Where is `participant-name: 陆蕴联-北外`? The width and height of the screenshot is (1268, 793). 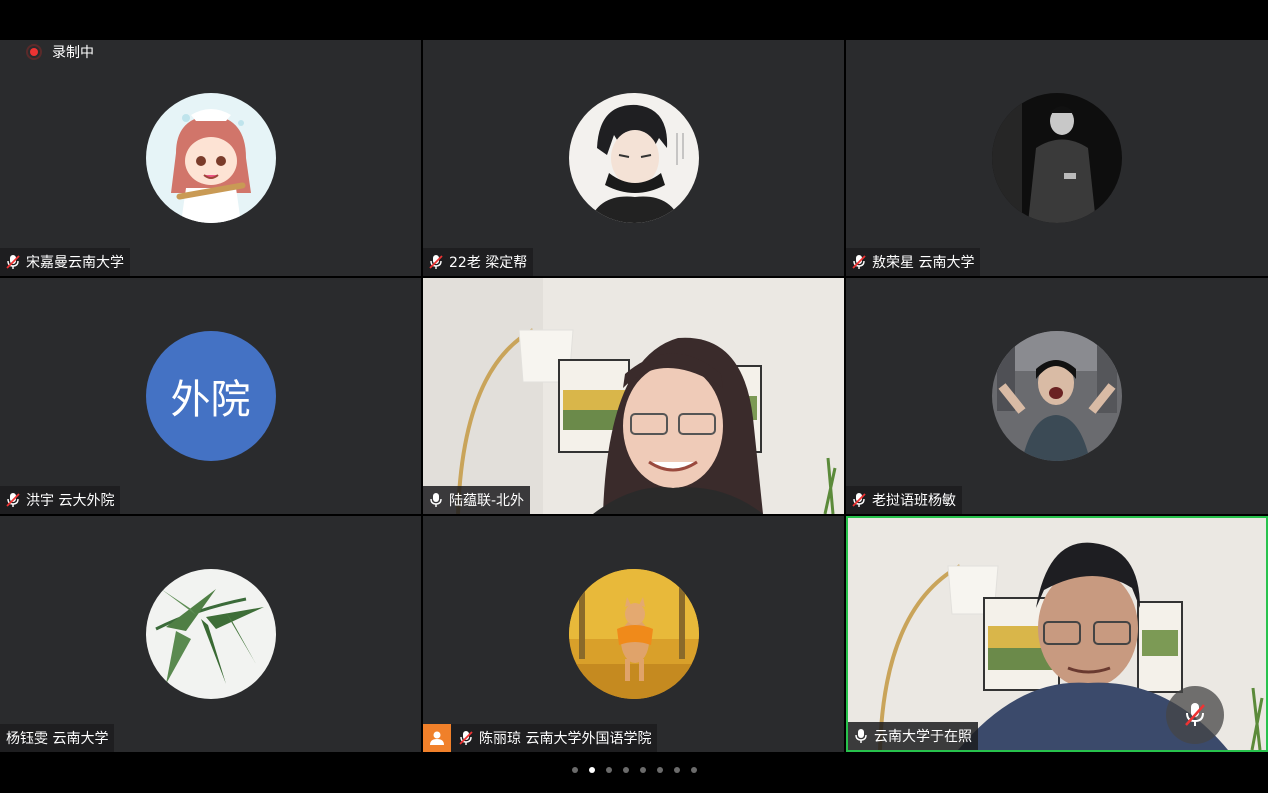
participant-name: 陆蕴联-北外 is located at coordinates (487, 501).